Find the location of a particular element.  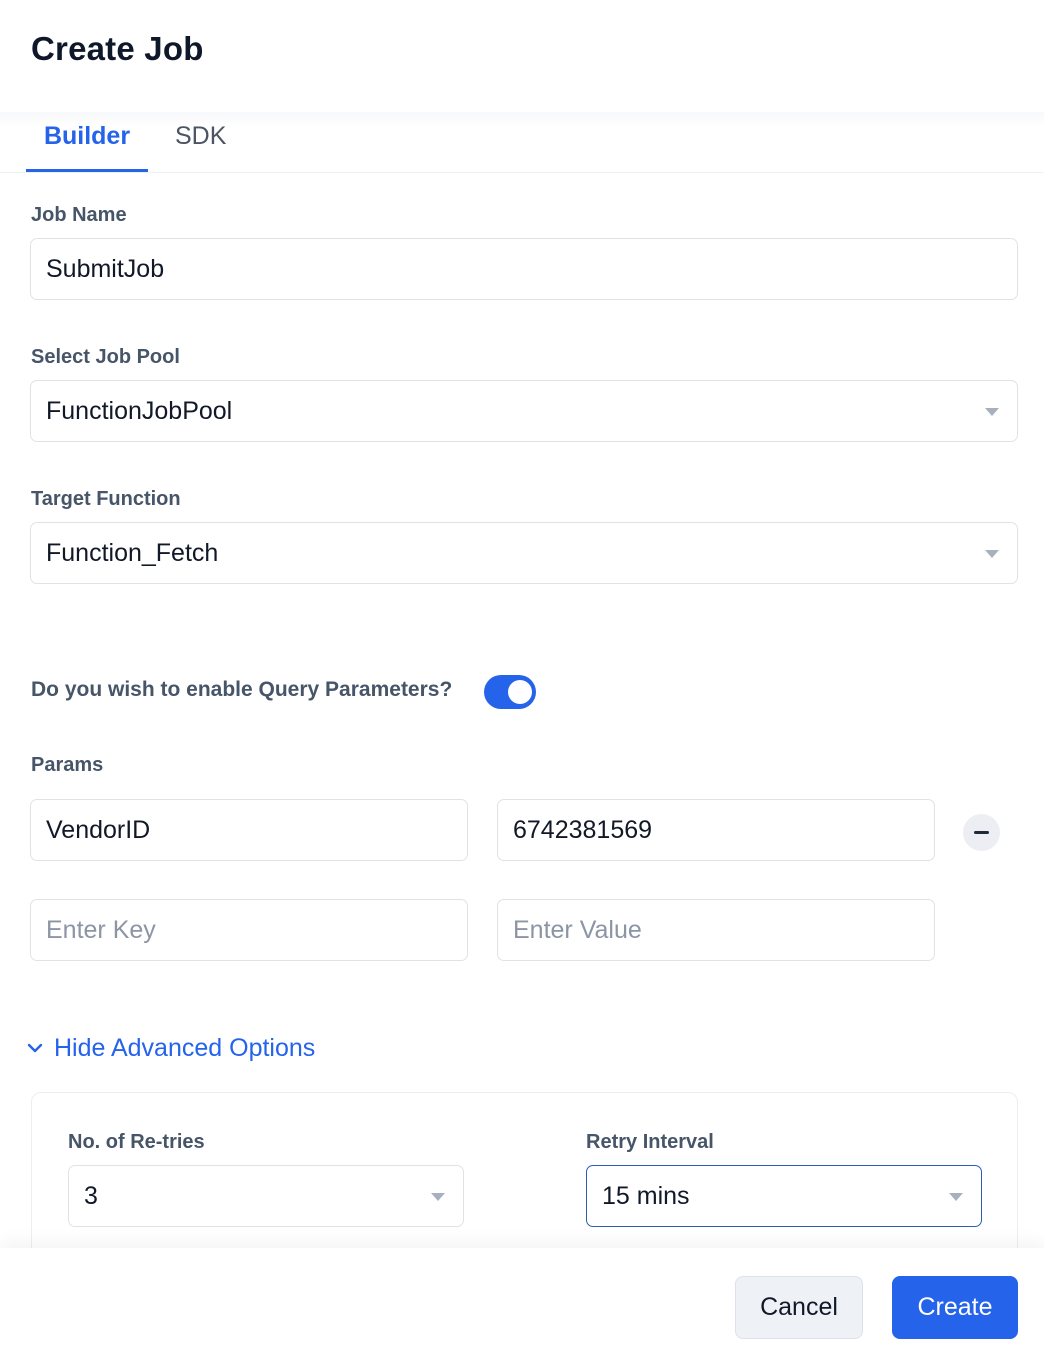

job-name-input: SubmitJob is located at coordinates (524, 269).